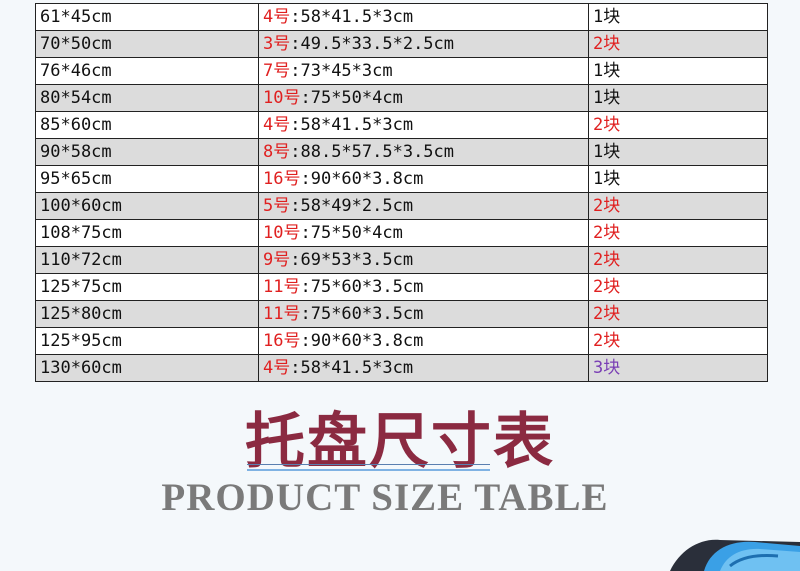 The height and width of the screenshot is (571, 800). I want to click on table-row: 108*75cm 10号:75*50*4cm 2块, so click(401, 233).